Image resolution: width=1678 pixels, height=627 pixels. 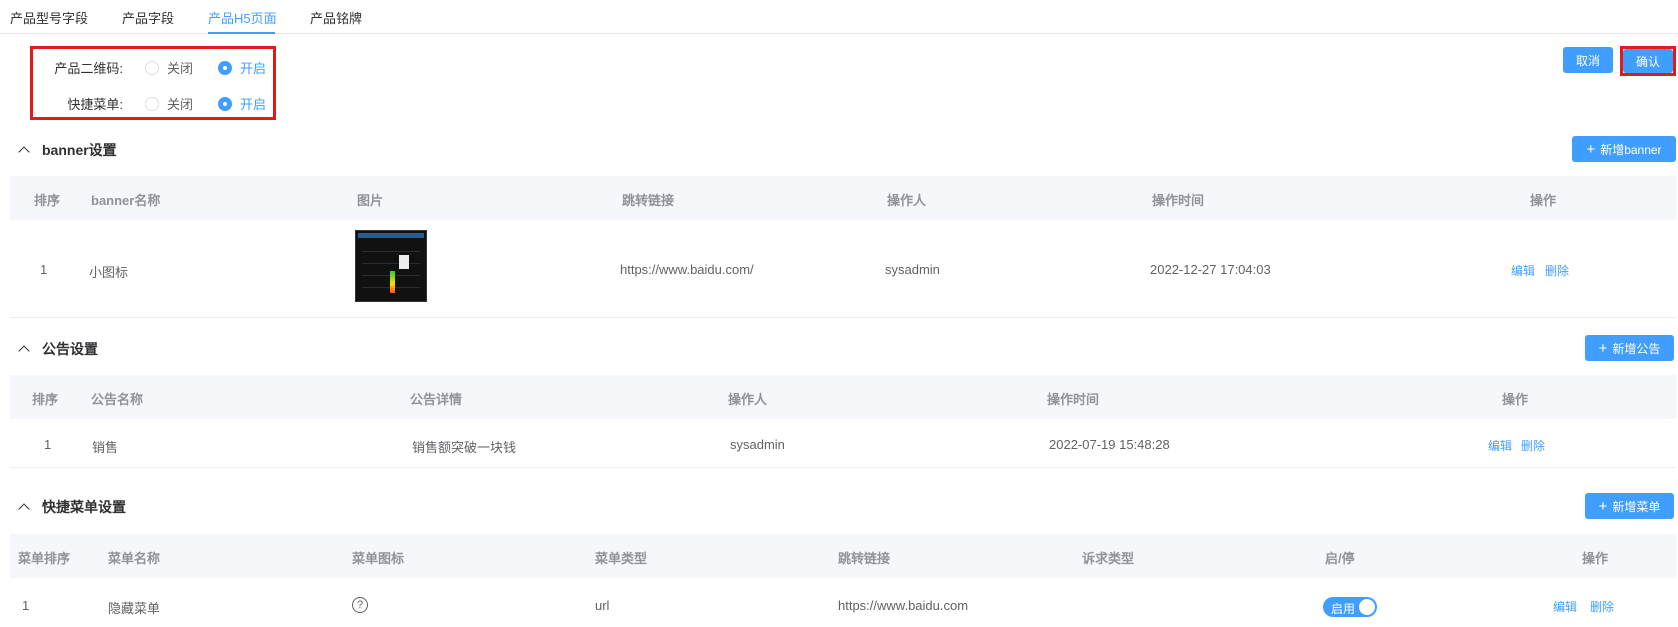 What do you see at coordinates (360, 605) in the screenshot?
I see `question-circle-icon: ?` at bounding box center [360, 605].